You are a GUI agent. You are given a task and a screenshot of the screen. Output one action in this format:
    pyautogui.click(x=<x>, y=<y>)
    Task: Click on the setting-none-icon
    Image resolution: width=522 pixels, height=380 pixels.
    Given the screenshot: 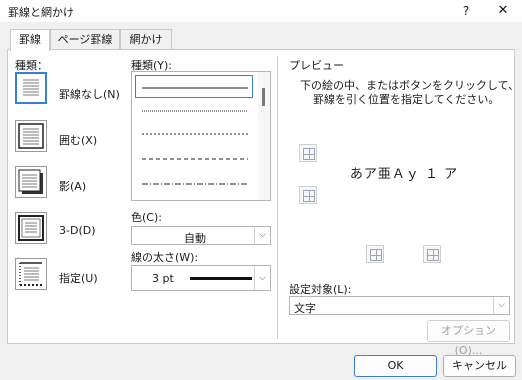 What is the action you would take?
    pyautogui.click(x=31, y=88)
    